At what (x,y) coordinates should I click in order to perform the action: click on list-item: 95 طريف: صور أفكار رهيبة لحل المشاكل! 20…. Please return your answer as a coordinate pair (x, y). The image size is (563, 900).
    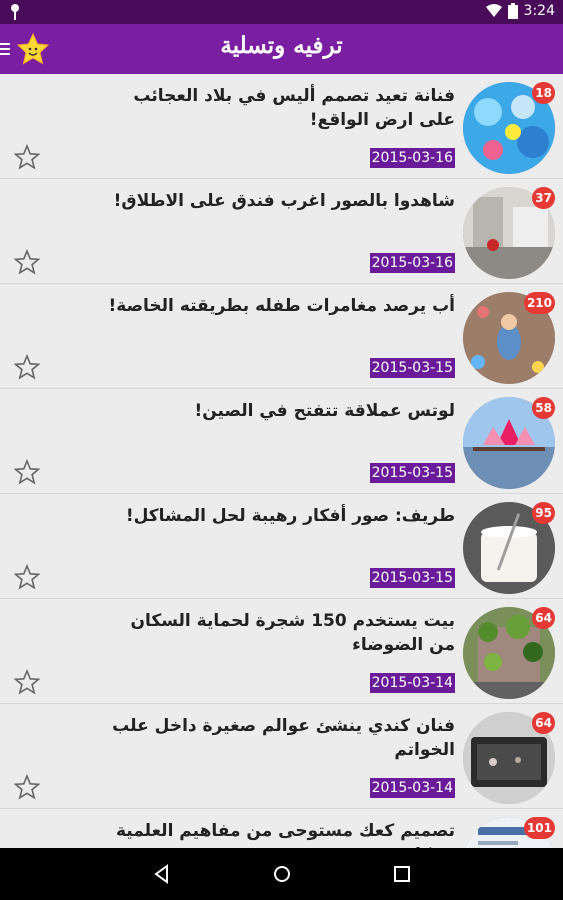
    Looking at the image, I should click on (281, 546).